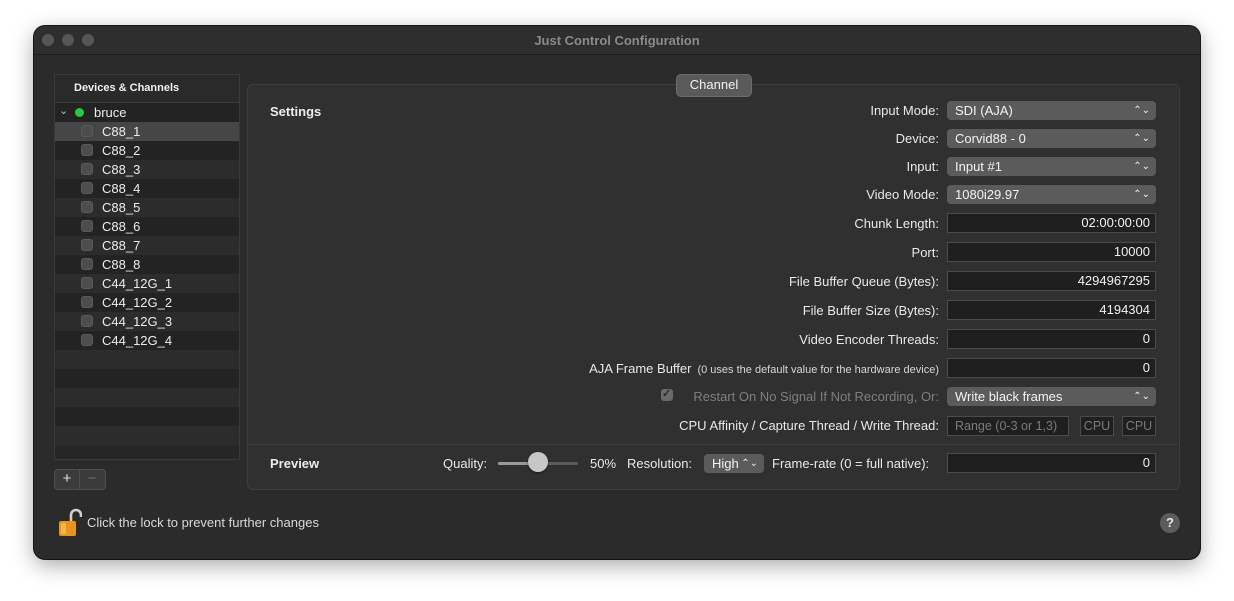 Image resolution: width=1234 pixels, height=601 pixels. What do you see at coordinates (640, 368) in the screenshot?
I see `aja-frame-buffer-title: AJA Frame Buffer` at bounding box center [640, 368].